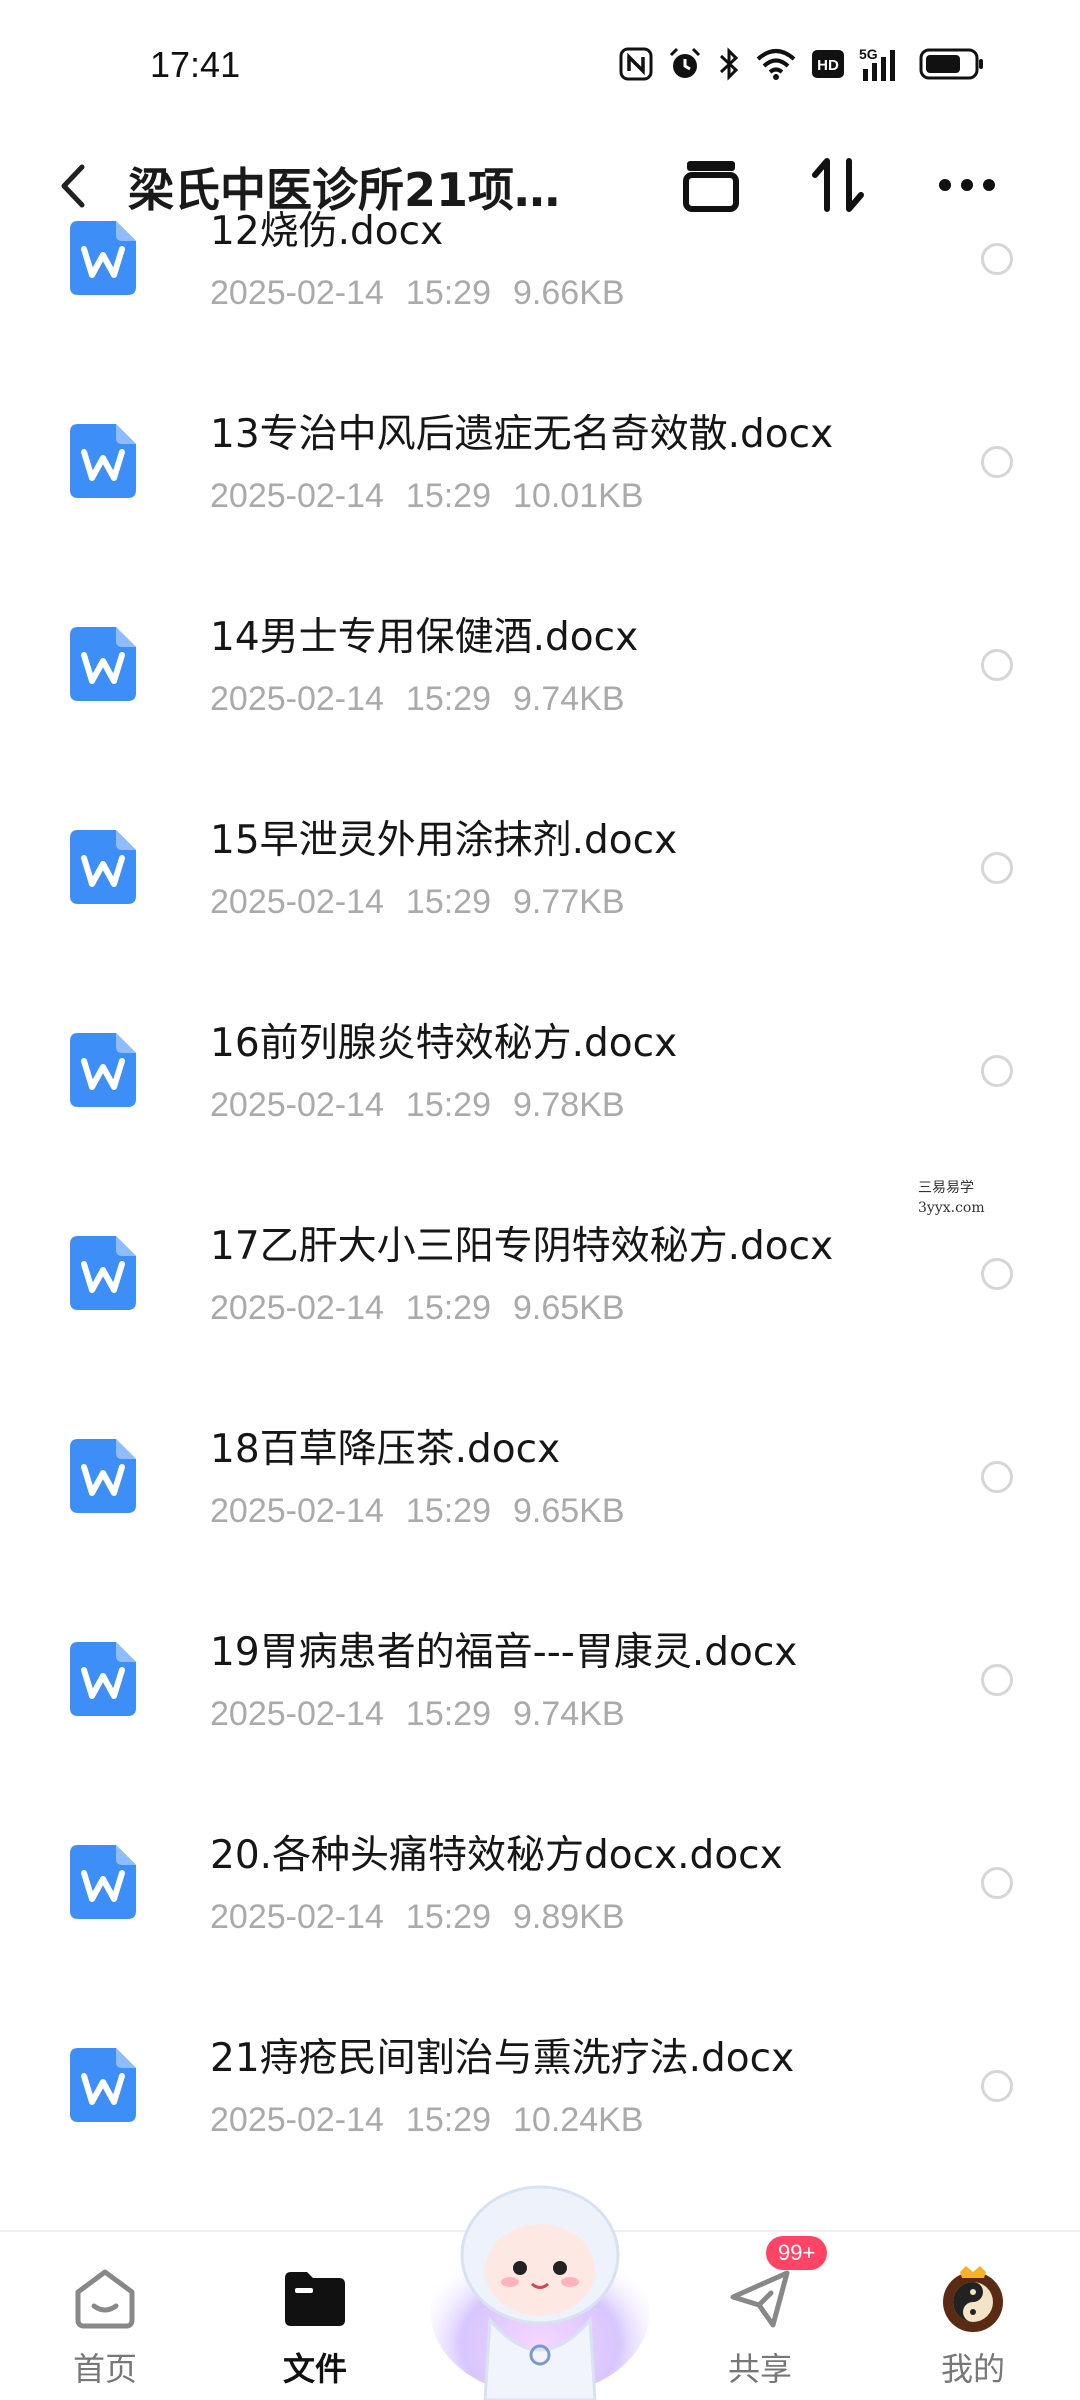  I want to click on file-row: 12烧伤.docx 2025-02-14 15:29 9.66KB, so click(540, 259).